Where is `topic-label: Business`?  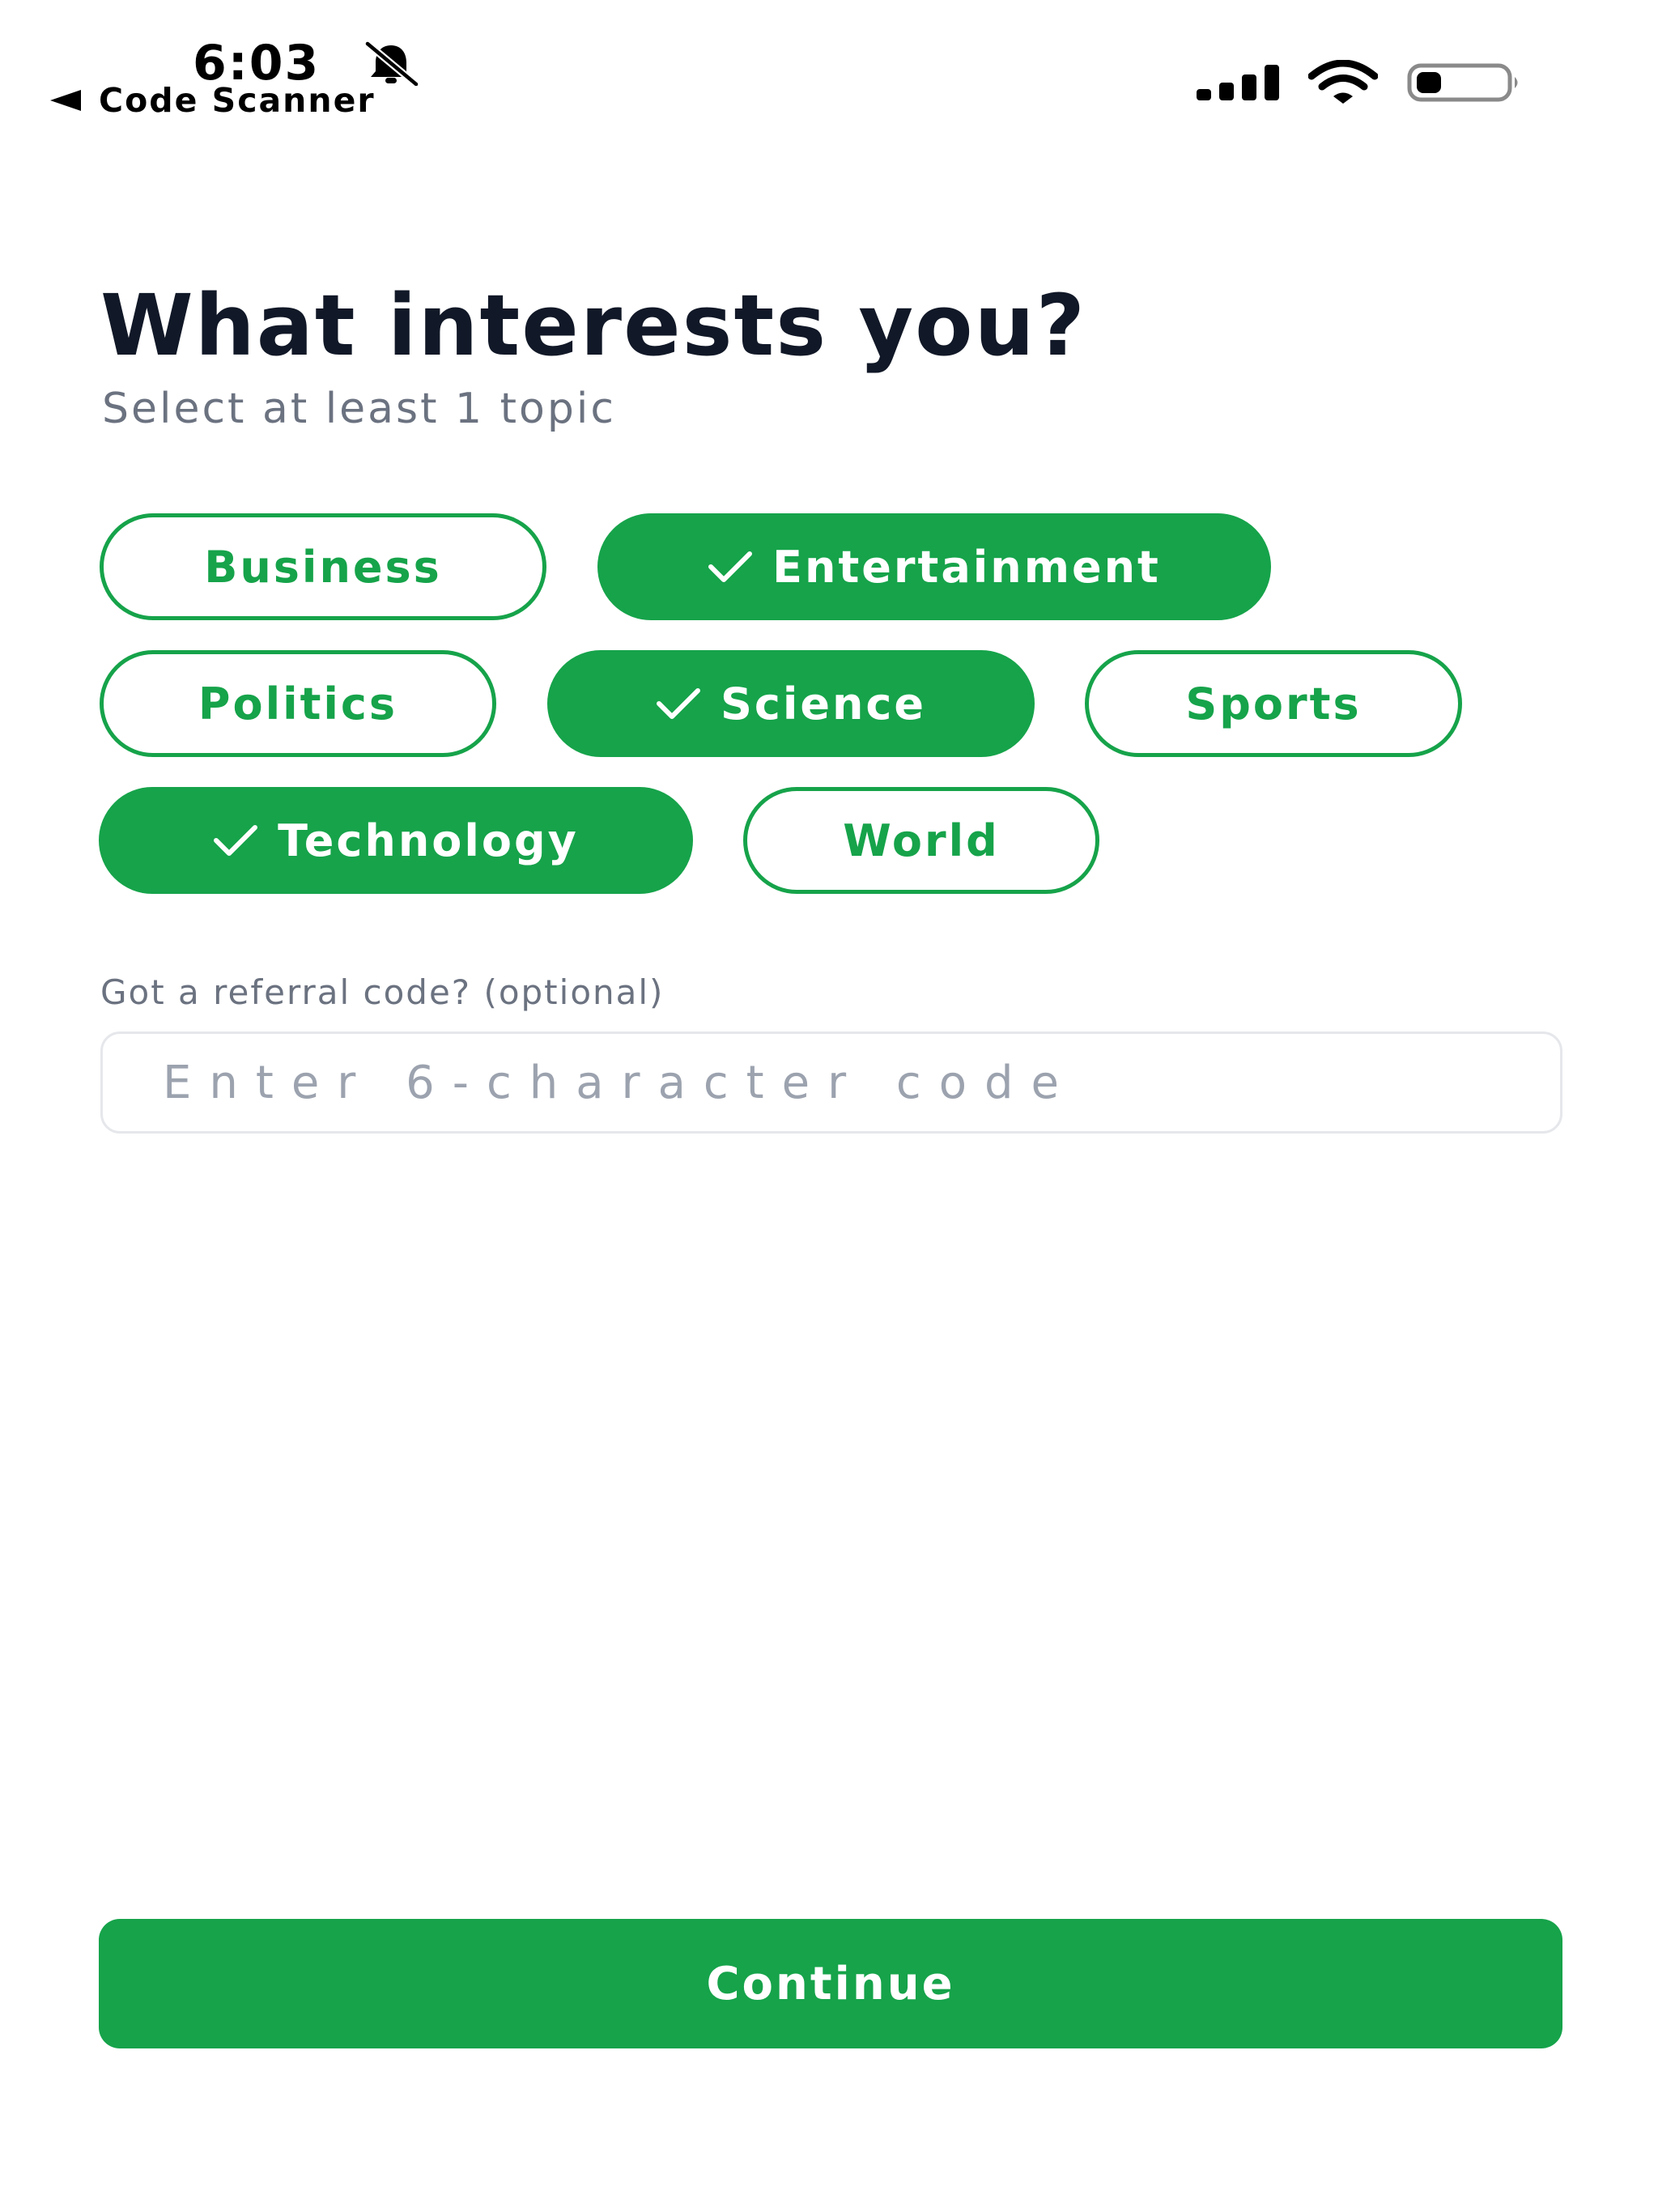 topic-label: Business is located at coordinates (323, 567).